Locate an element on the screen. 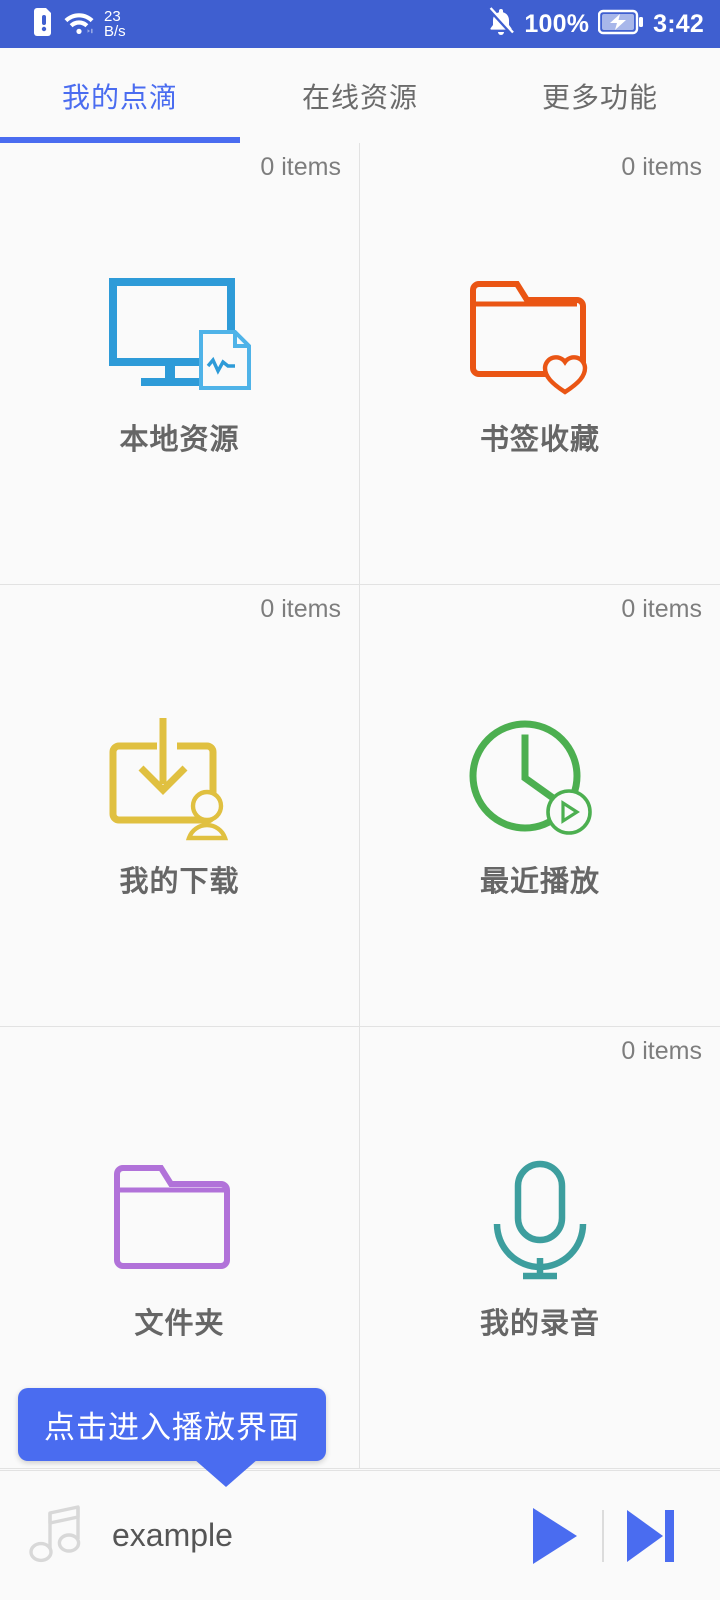 Image resolution: width=720 pixels, height=1600 pixels. wifi-icon is located at coordinates (79, 24).